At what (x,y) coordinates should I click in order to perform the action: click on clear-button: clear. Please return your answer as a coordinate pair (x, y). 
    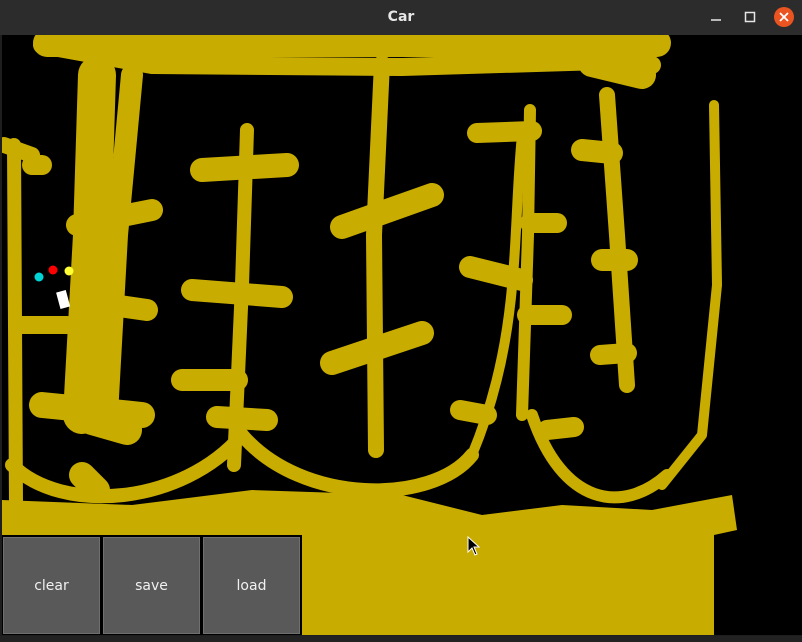
    Looking at the image, I should click on (51, 585).